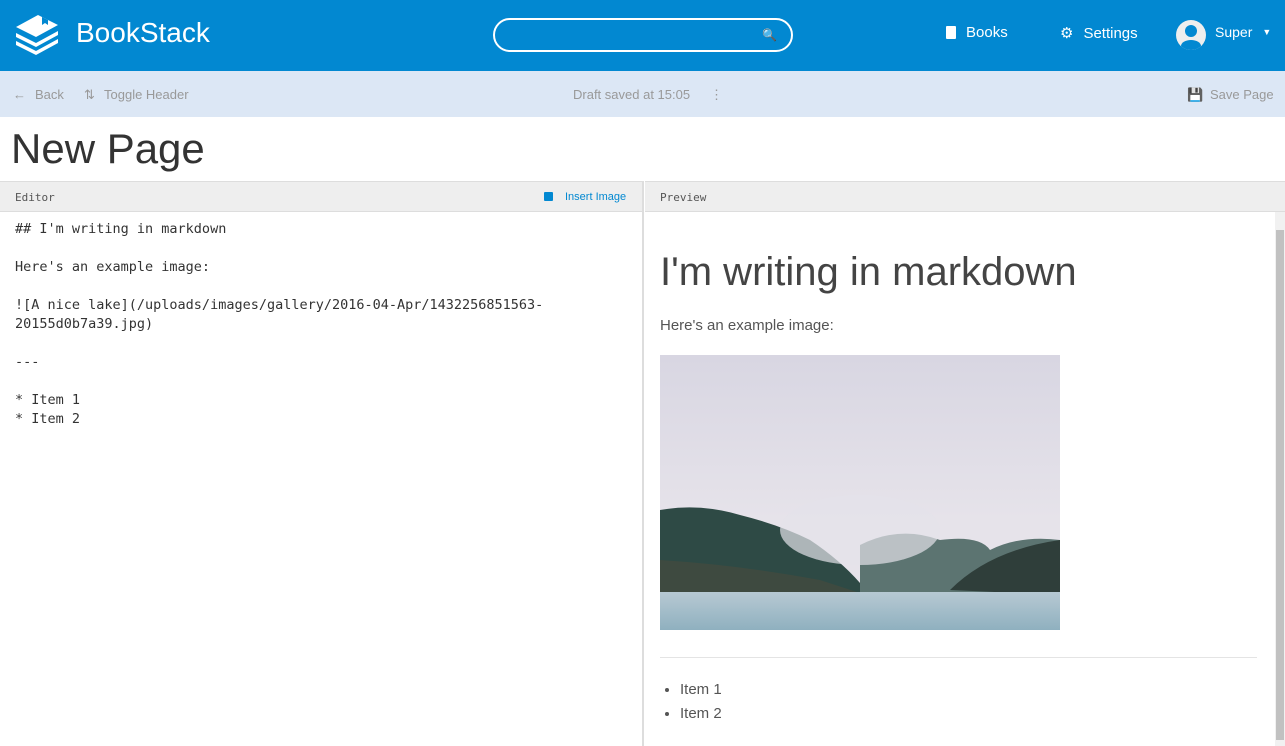 This screenshot has height=746, width=1285. I want to click on back-button: Back, so click(49, 94).